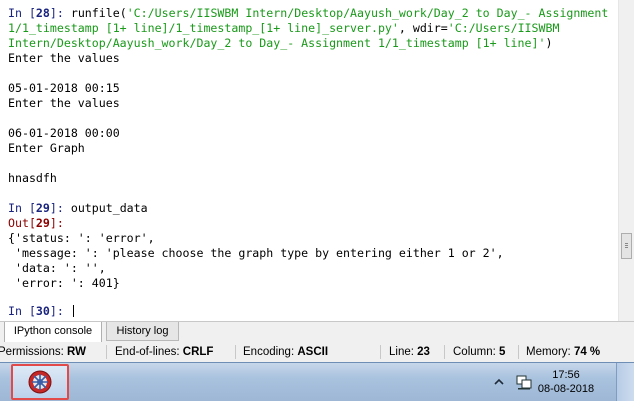 The height and width of the screenshot is (402, 634). I want to click on dict-output-line: {'status: ': 'error',, so click(81, 238).